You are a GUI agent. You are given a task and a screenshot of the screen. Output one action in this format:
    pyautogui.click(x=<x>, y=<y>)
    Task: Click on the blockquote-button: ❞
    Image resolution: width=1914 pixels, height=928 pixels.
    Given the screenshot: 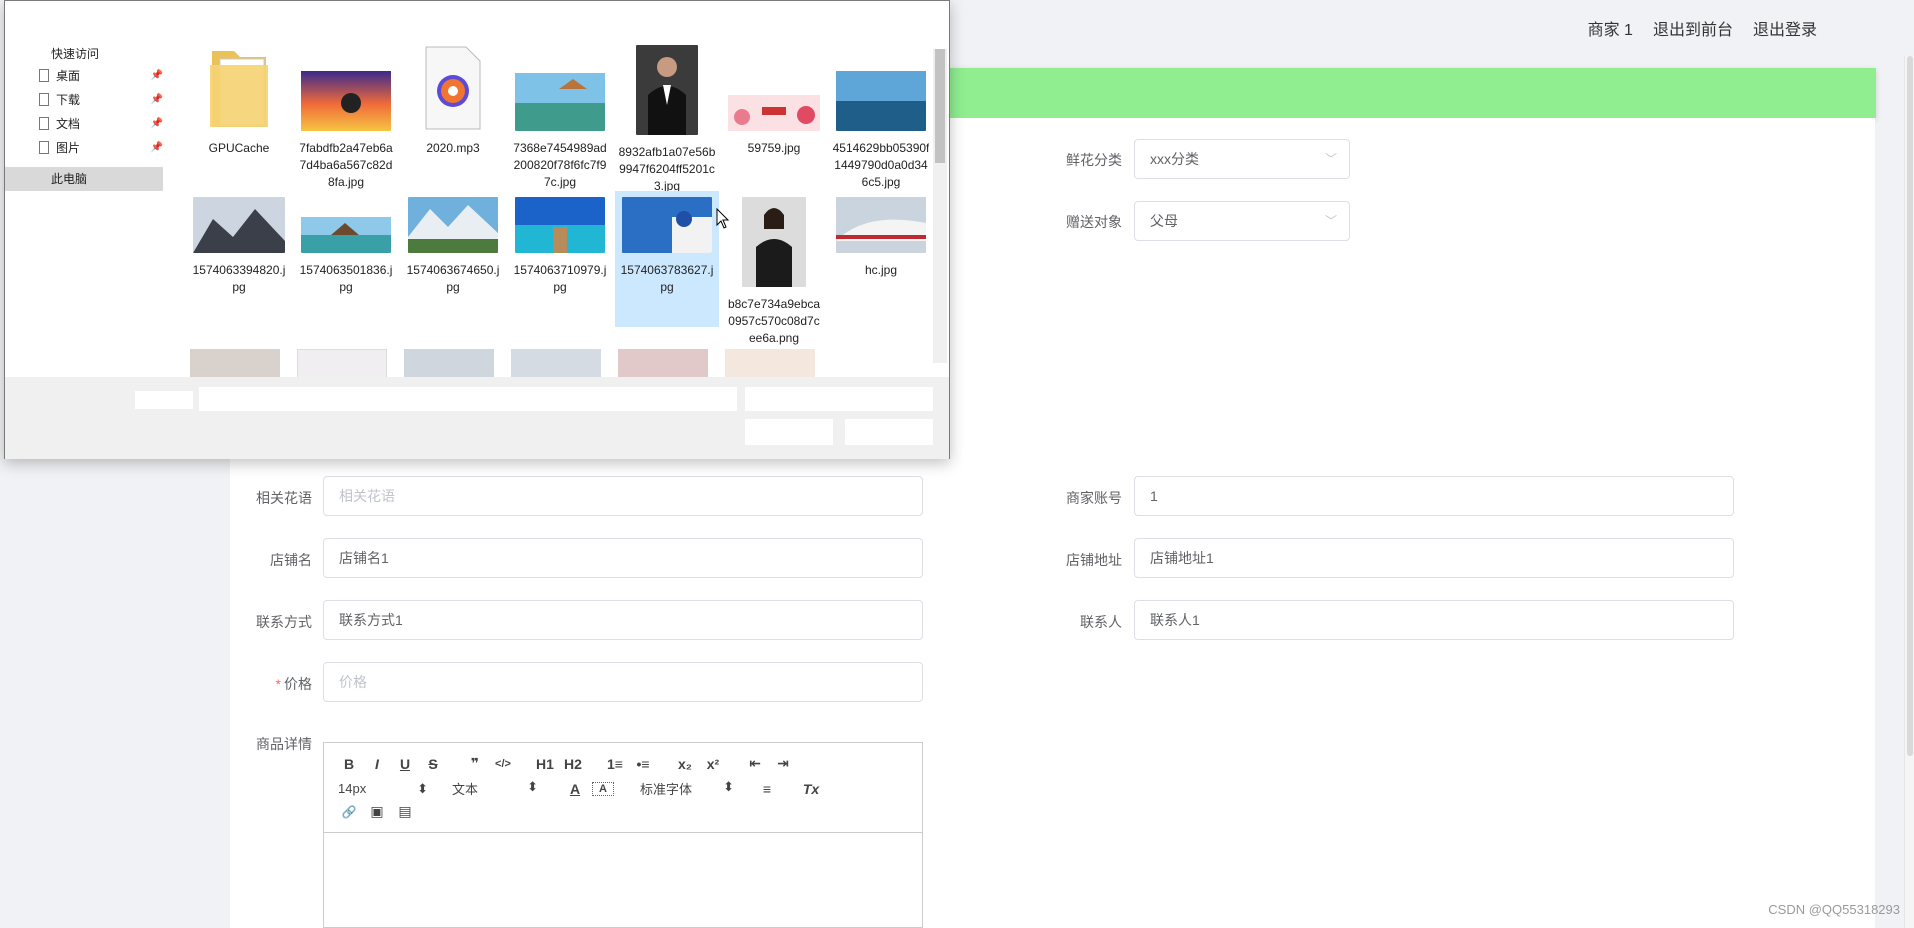 What is the action you would take?
    pyautogui.click(x=475, y=763)
    